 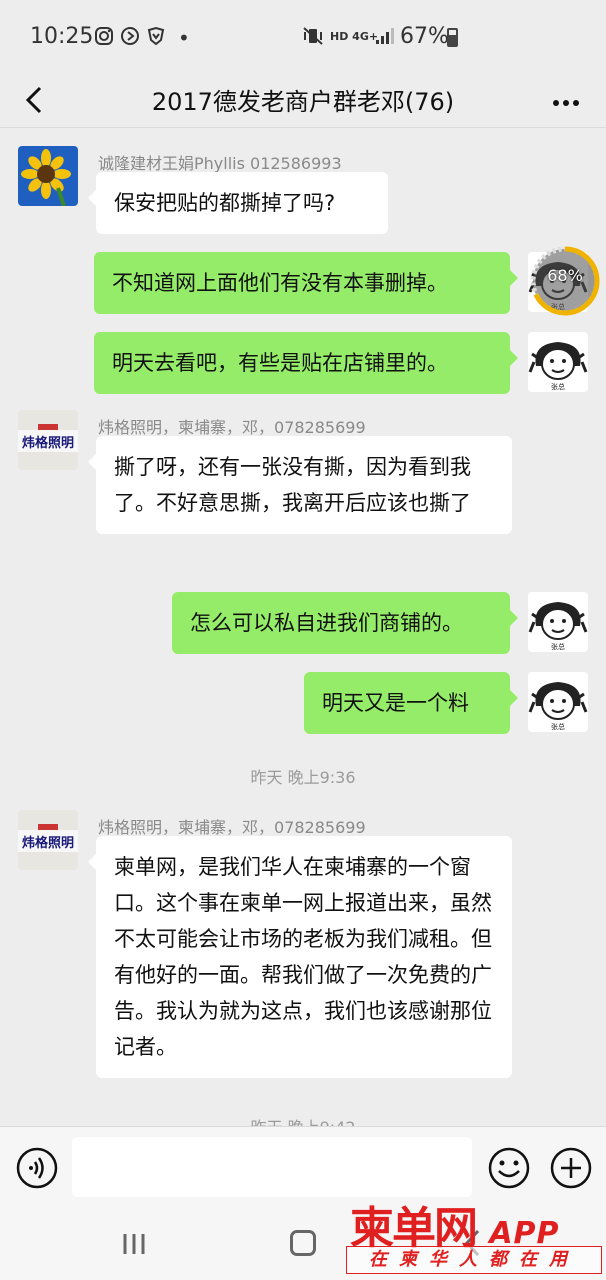 I want to click on progress-ring-overlay: 68%, so click(x=565, y=281).